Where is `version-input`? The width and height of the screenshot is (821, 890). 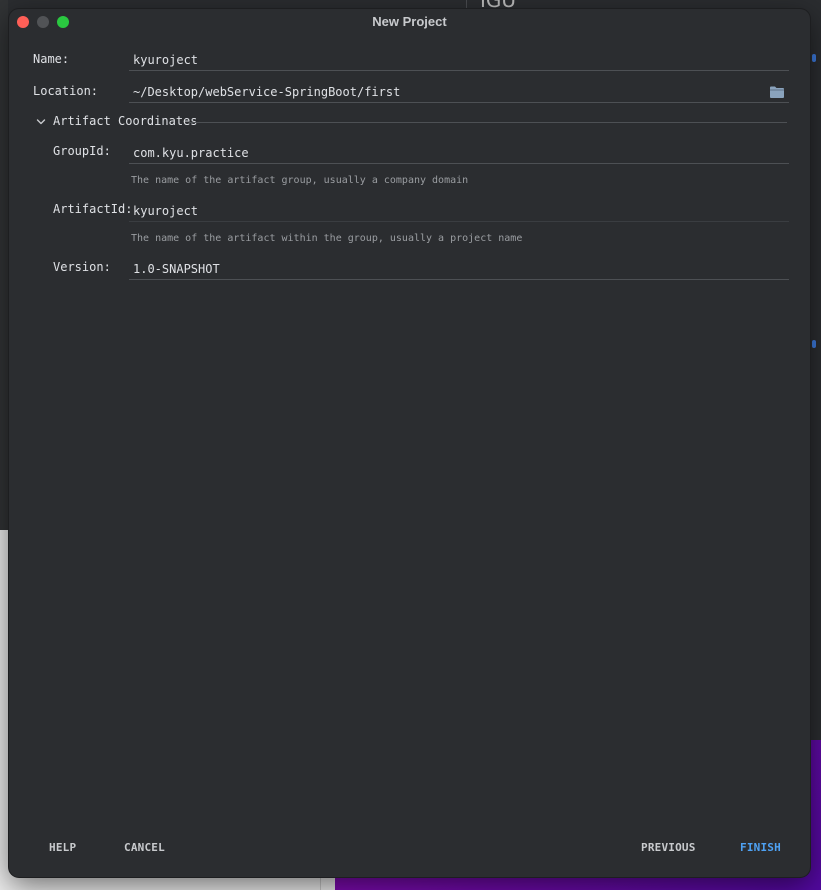
version-input is located at coordinates (448, 269).